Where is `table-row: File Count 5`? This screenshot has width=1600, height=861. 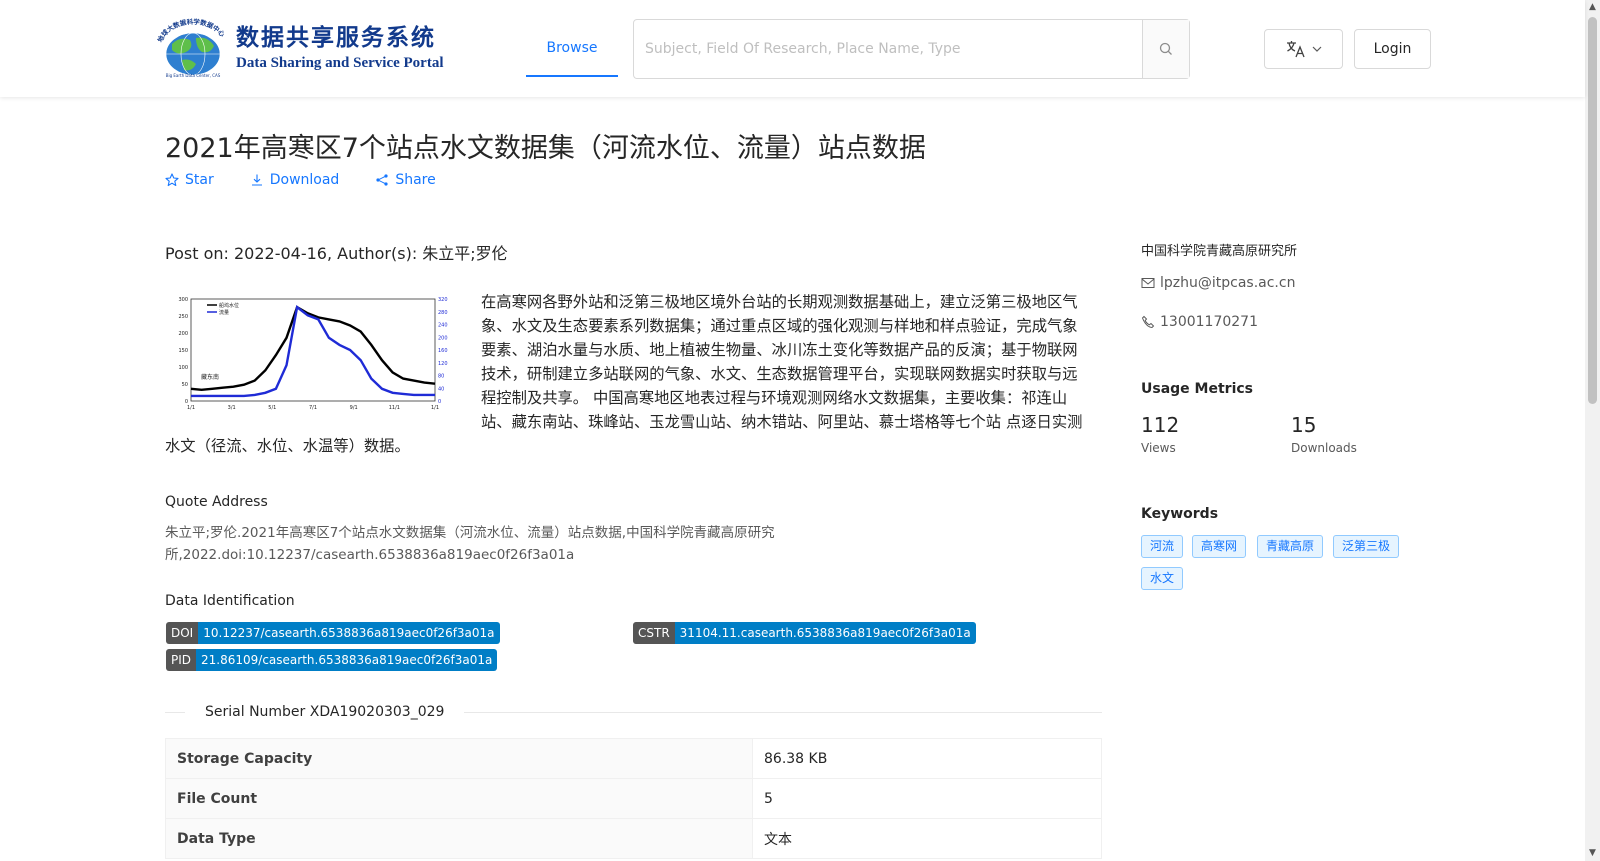
table-row: File Count 5 is located at coordinates (633, 798).